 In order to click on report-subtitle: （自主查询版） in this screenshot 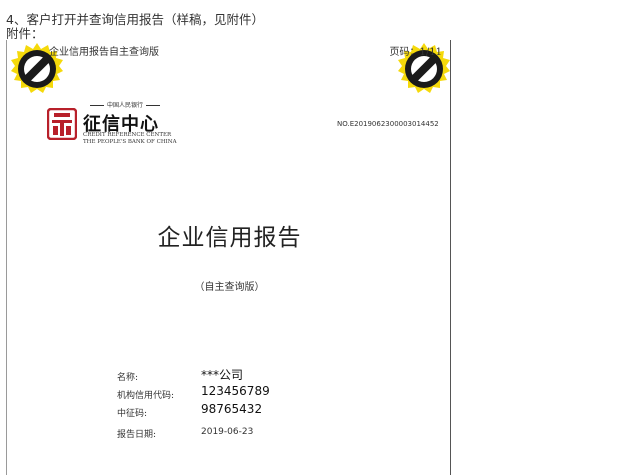, I will do `click(229, 287)`.